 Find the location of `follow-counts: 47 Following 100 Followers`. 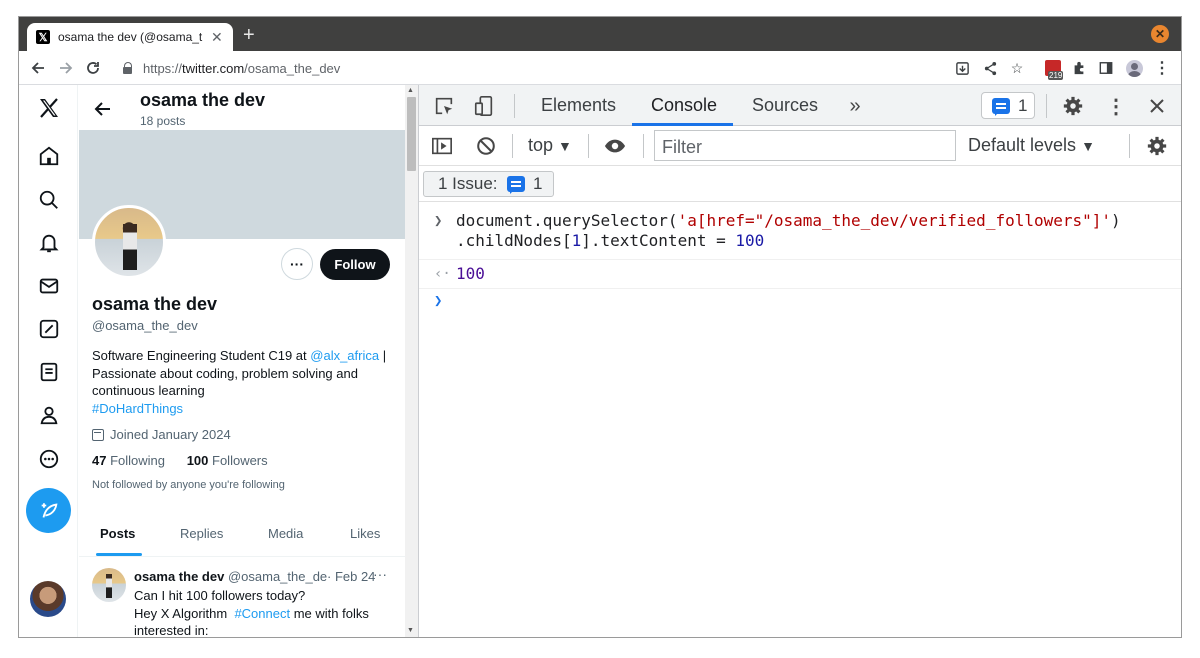

follow-counts: 47 Following 100 Followers is located at coordinates (180, 460).